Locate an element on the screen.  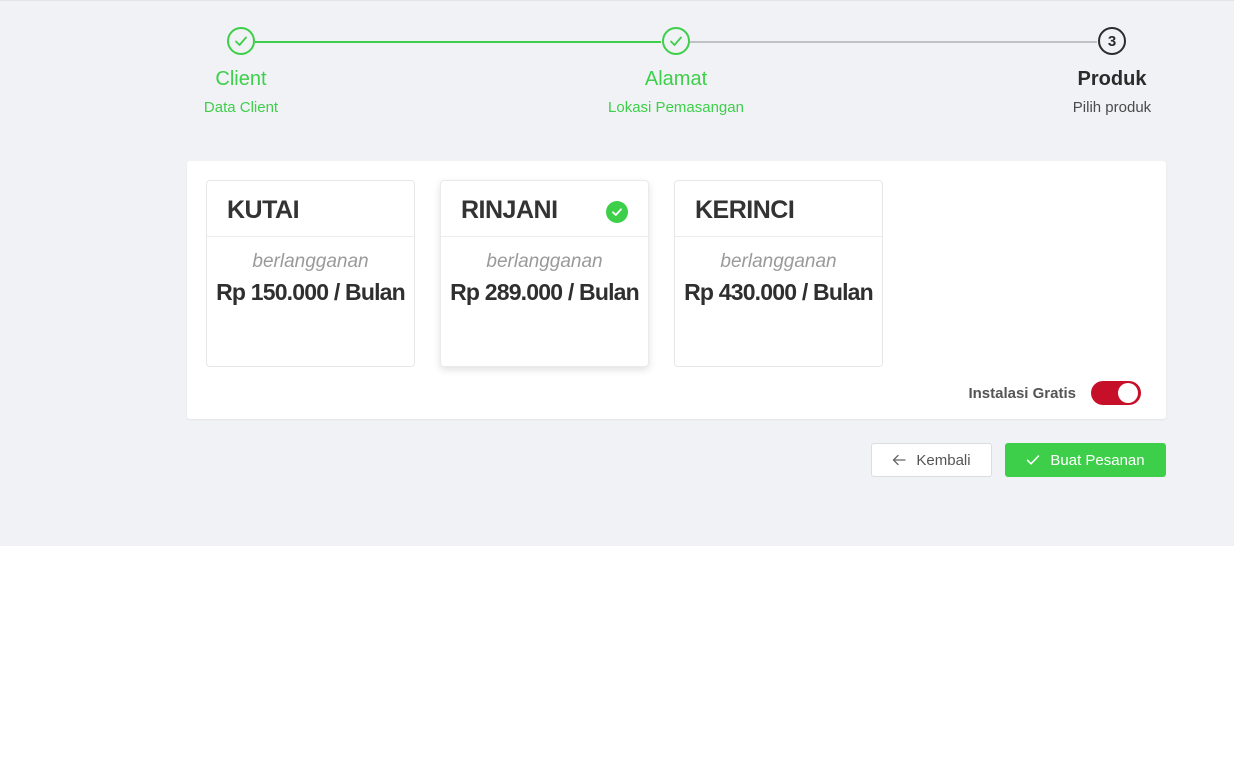
step-produk-title: Produk is located at coordinates (1112, 79).